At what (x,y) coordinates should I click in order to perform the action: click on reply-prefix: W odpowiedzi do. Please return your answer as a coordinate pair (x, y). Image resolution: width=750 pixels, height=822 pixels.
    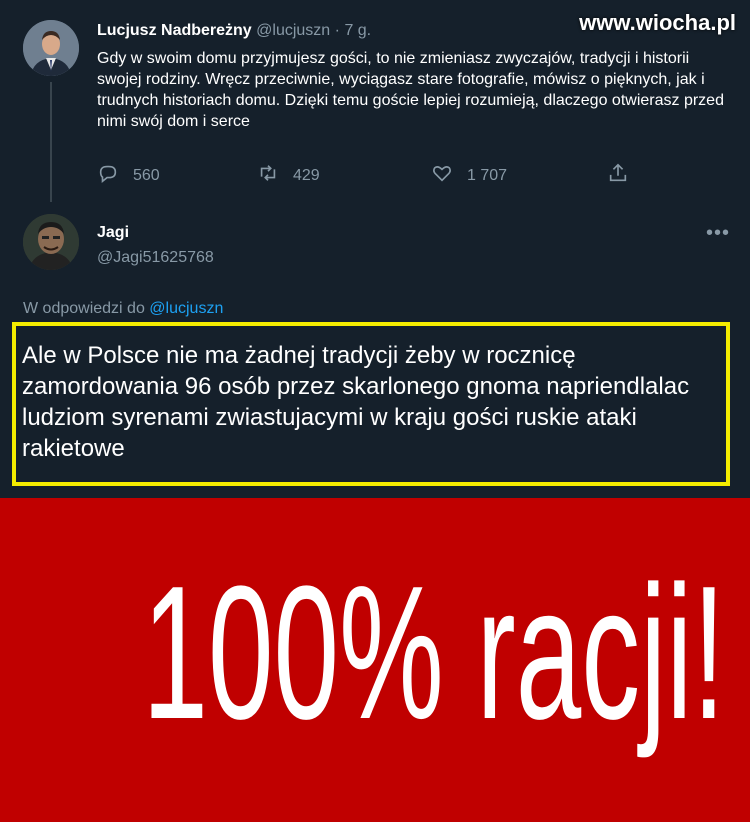
    Looking at the image, I should click on (84, 308).